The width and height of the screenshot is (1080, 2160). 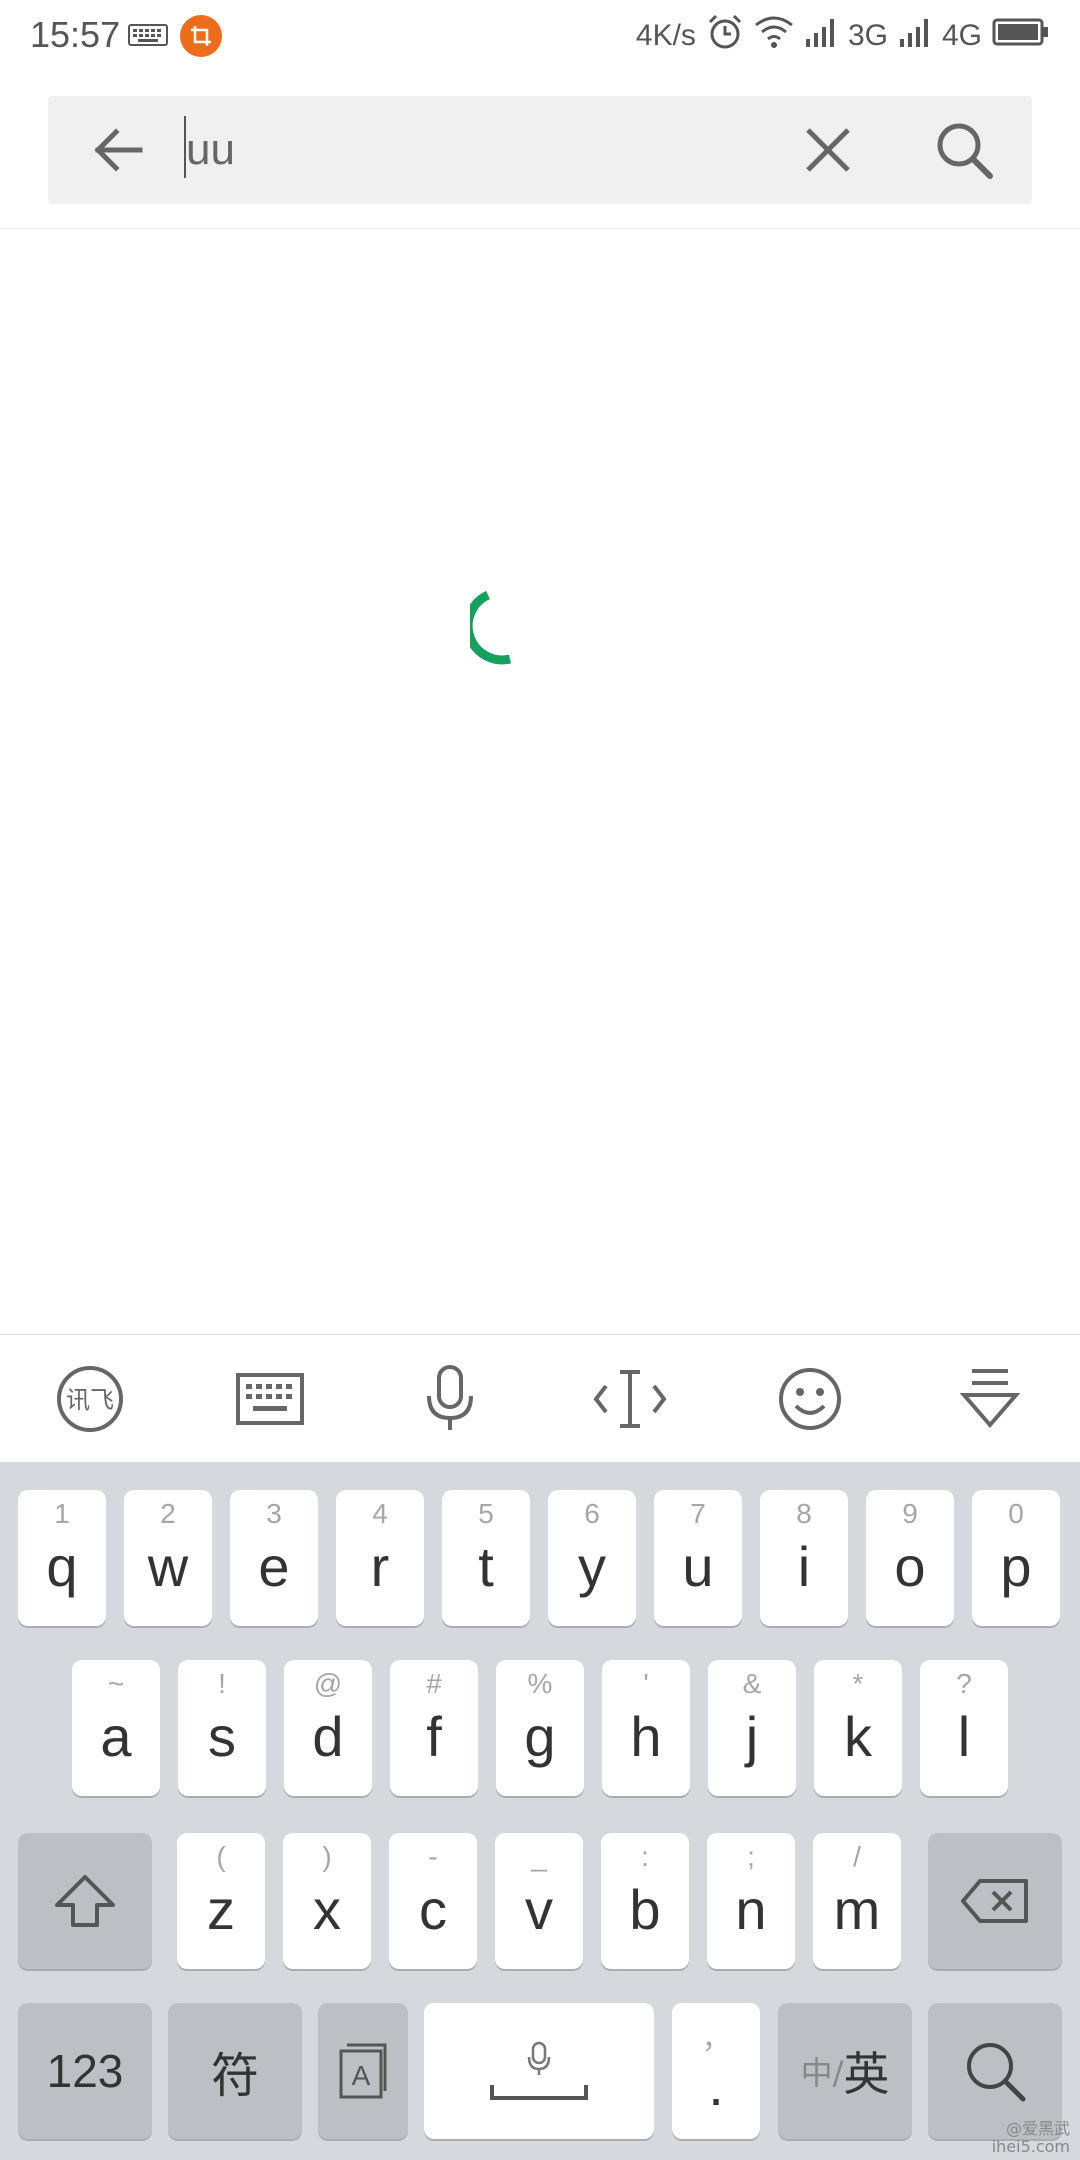 What do you see at coordinates (327, 1909) in the screenshot?
I see `key-label: x` at bounding box center [327, 1909].